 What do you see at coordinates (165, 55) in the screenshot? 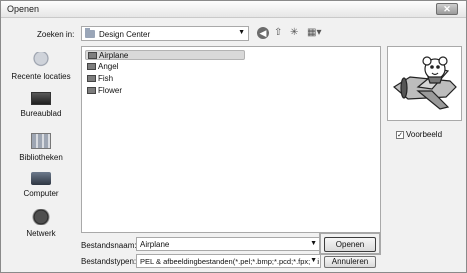
I see `file-item: Airplane` at bounding box center [165, 55].